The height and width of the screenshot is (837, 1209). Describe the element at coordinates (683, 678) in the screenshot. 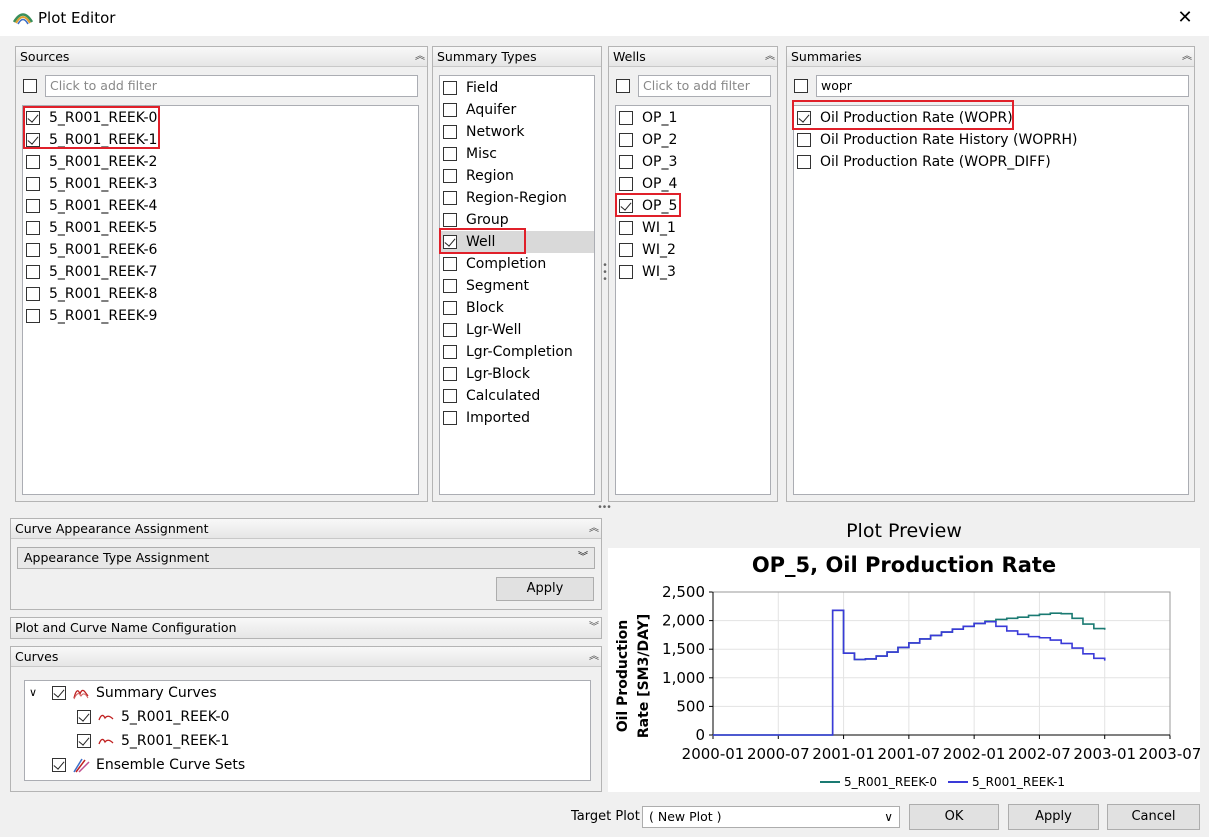

I see `y-tick-label: 1,000` at that location.